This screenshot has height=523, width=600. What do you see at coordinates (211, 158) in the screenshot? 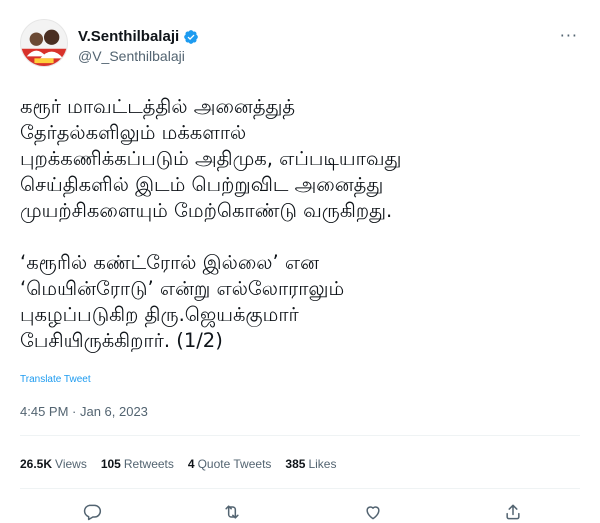
I see `tweet-line: புறக்கணிக்கப்படும் அதிமுக, எப்படியாவது` at bounding box center [211, 158].